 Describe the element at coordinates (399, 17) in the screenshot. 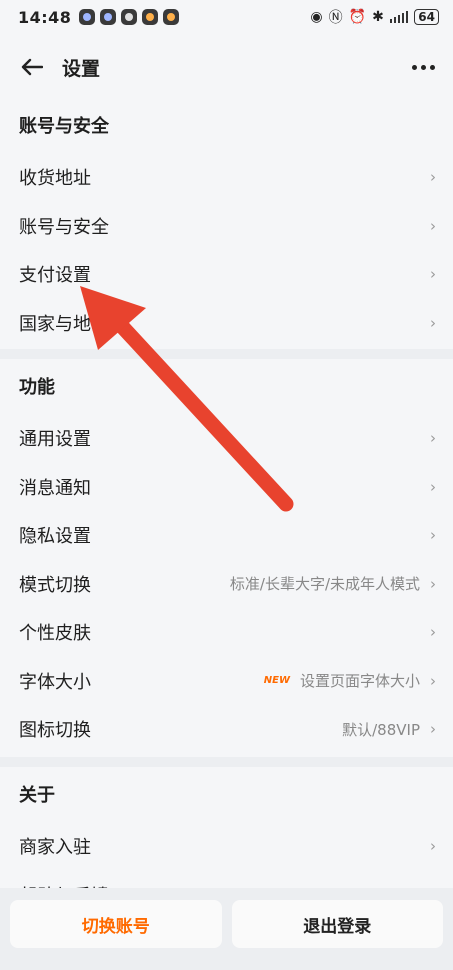

I see `signal-icon` at that location.